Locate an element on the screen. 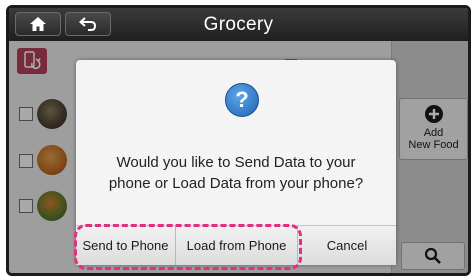 The width and height of the screenshot is (475, 279). dialog-message-line1: Would you like to Send Data to your is located at coordinates (236, 162).